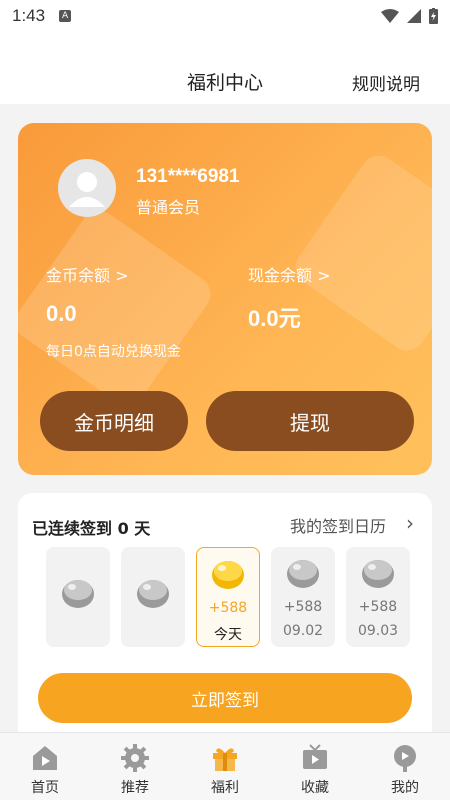  What do you see at coordinates (303, 631) in the screenshot?
I see `signin-day-label: 09.02` at bounding box center [303, 631].